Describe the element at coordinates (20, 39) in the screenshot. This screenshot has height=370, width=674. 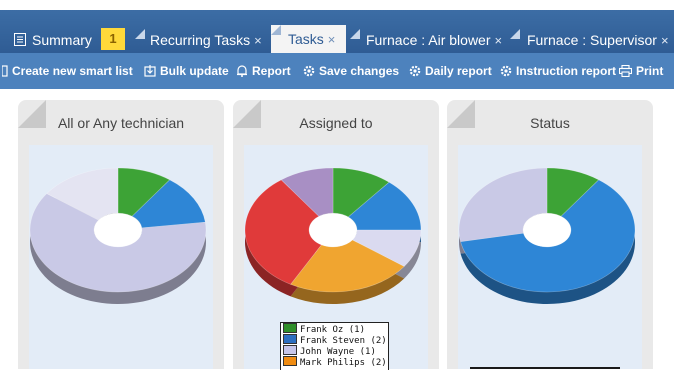
I see `document-icon` at that location.